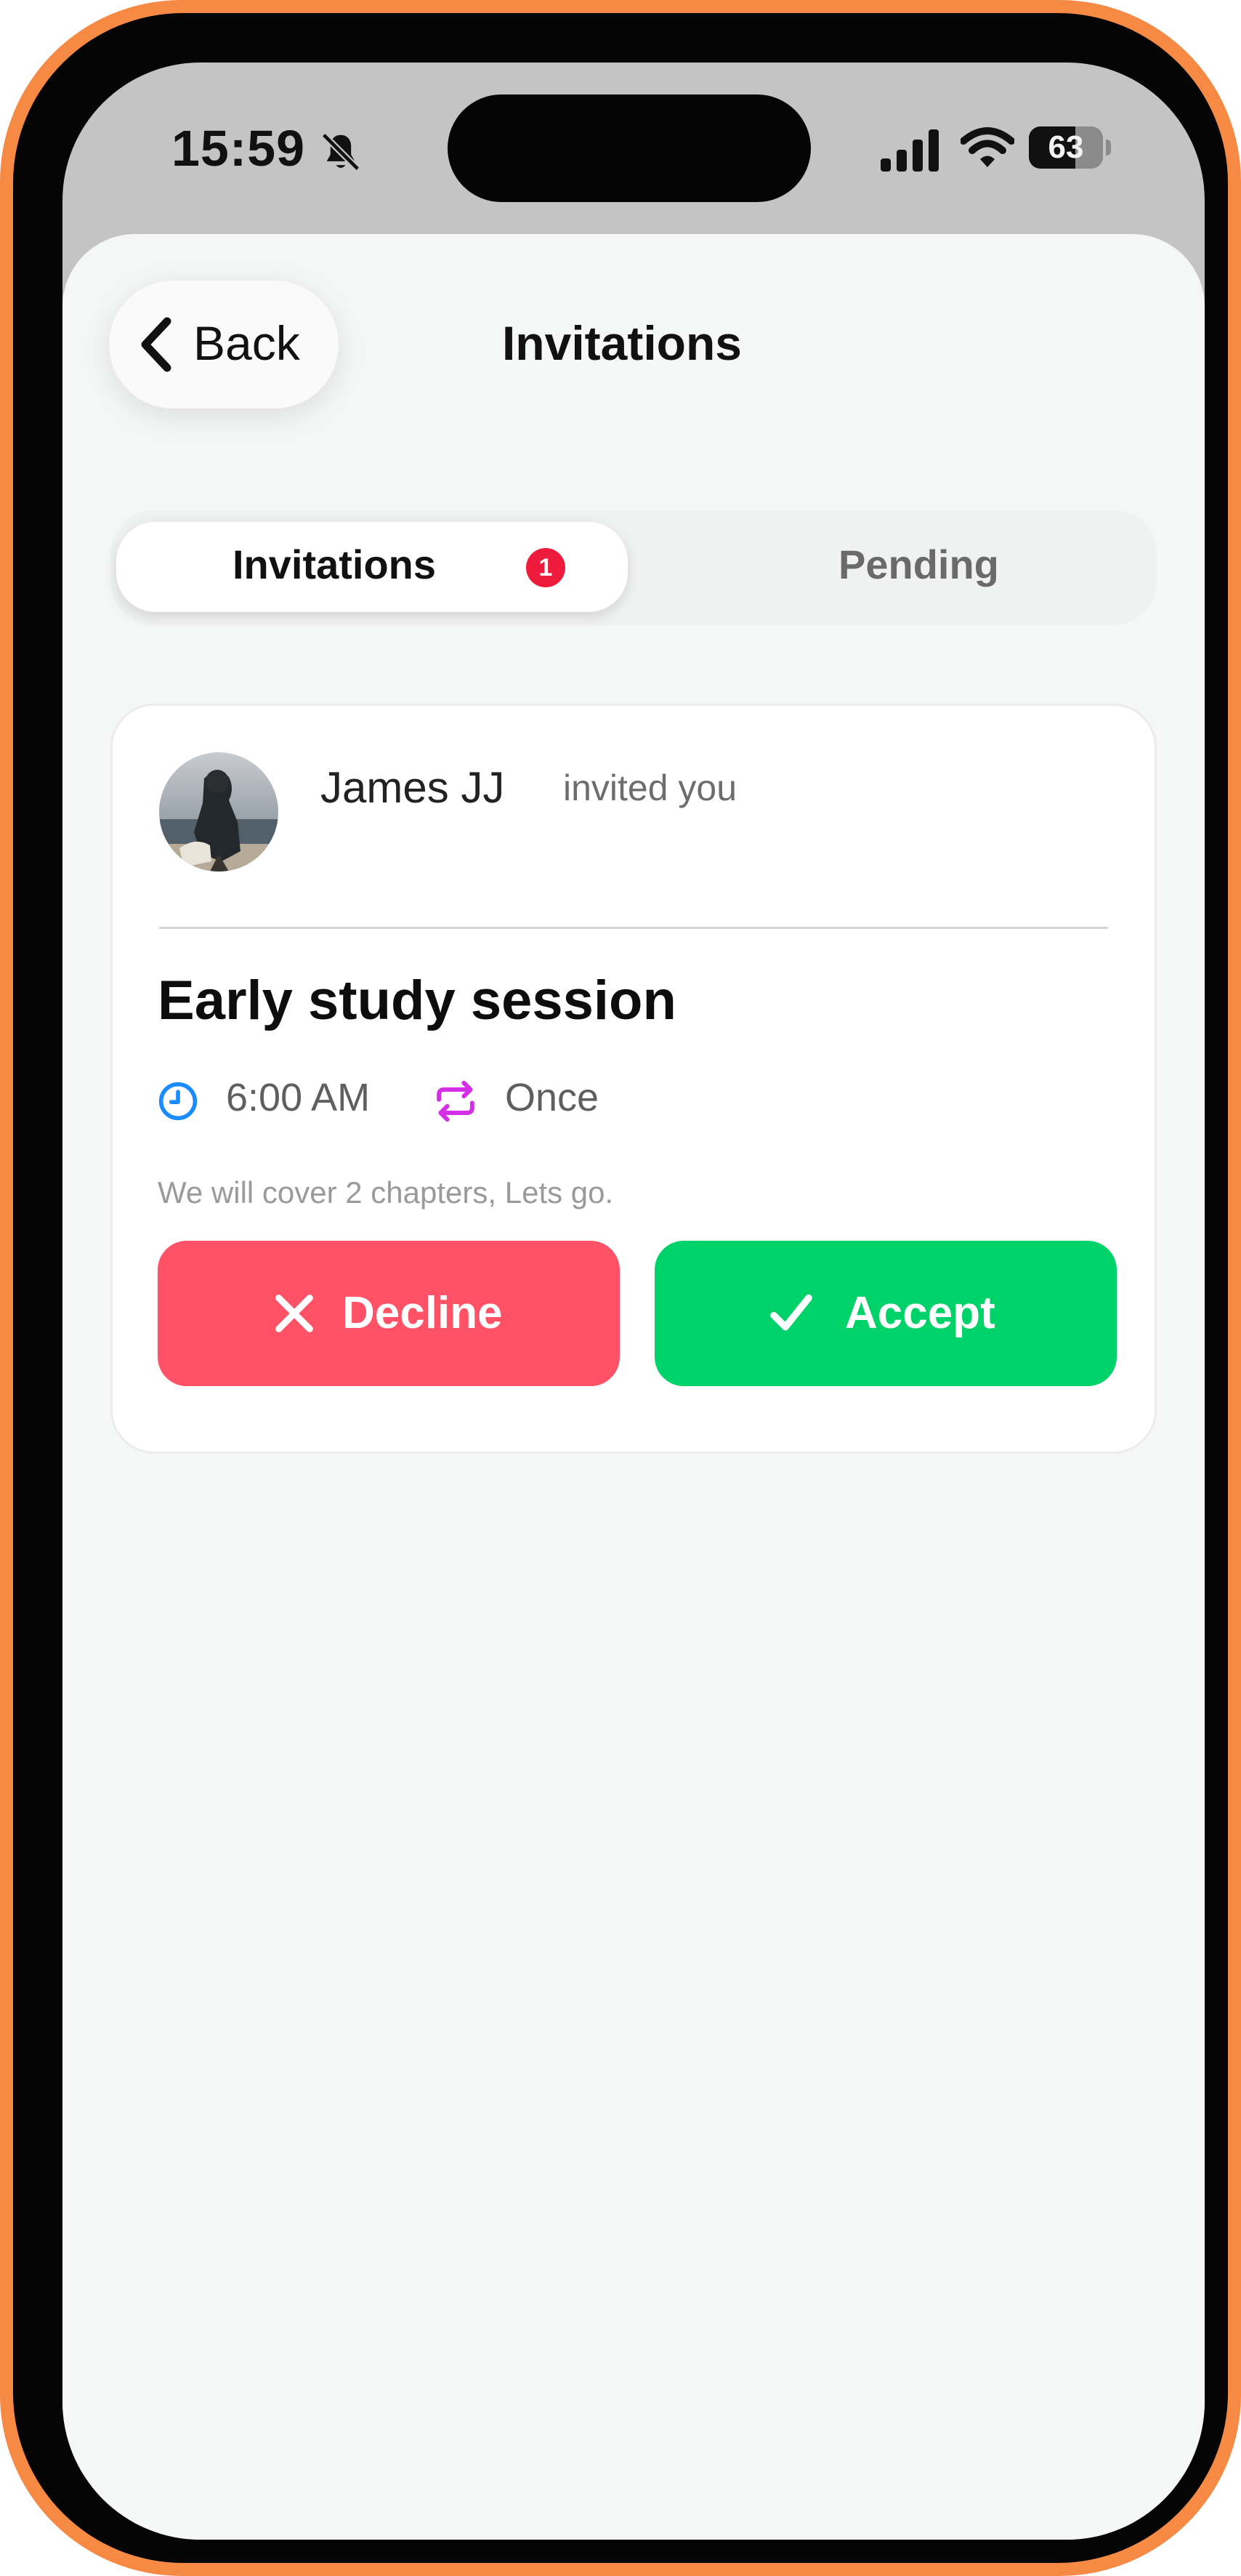 The width and height of the screenshot is (1241, 2576). I want to click on avatar, so click(218, 812).